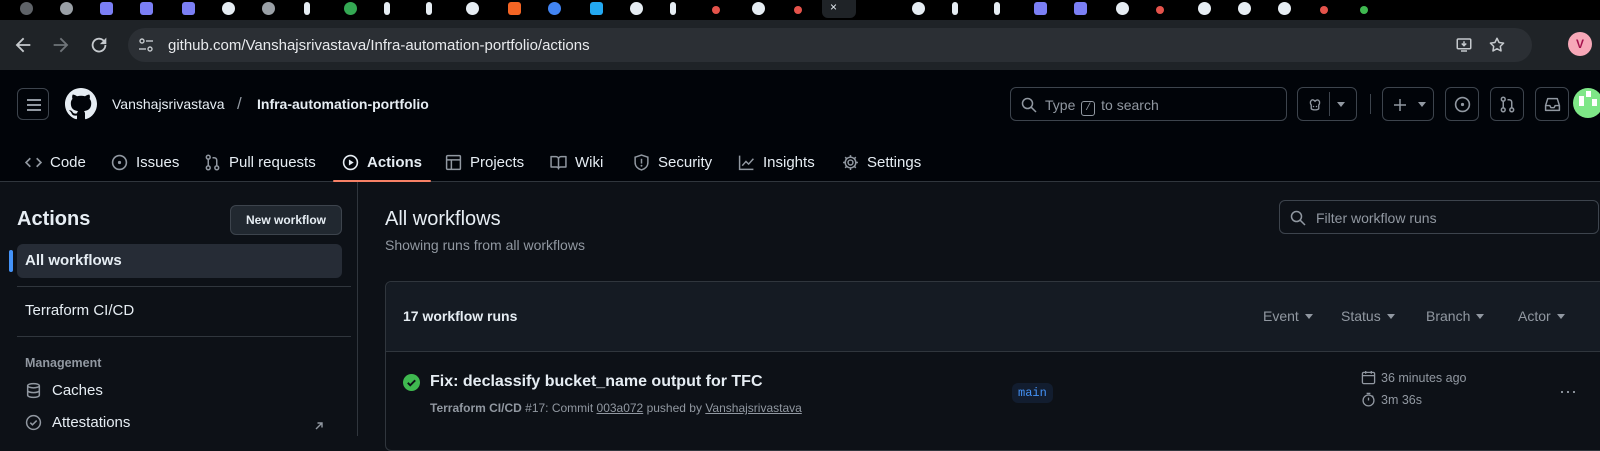 The width and height of the screenshot is (1600, 451). I want to click on database-icon, so click(33, 390).